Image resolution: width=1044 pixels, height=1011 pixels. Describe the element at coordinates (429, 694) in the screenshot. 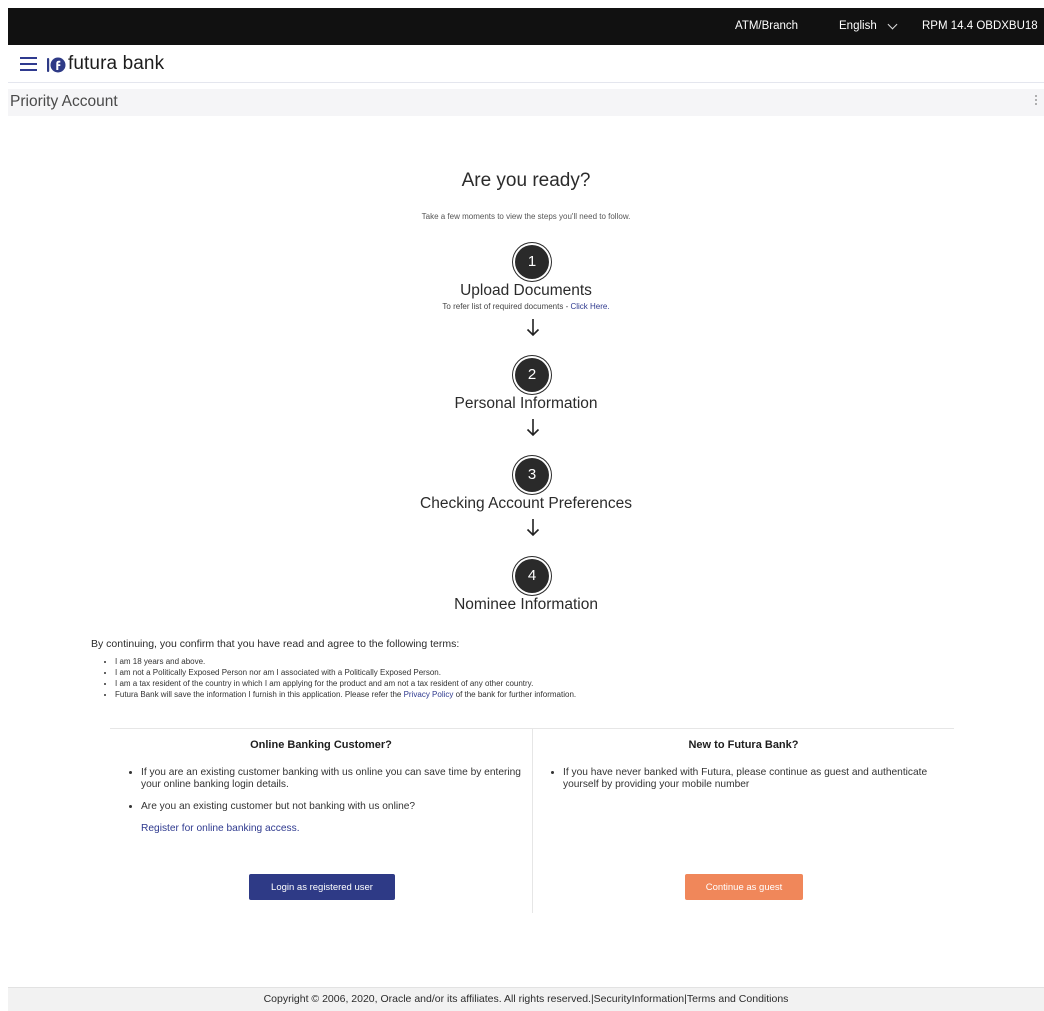

I see `privacy-policy-link: Privacy Policy` at that location.